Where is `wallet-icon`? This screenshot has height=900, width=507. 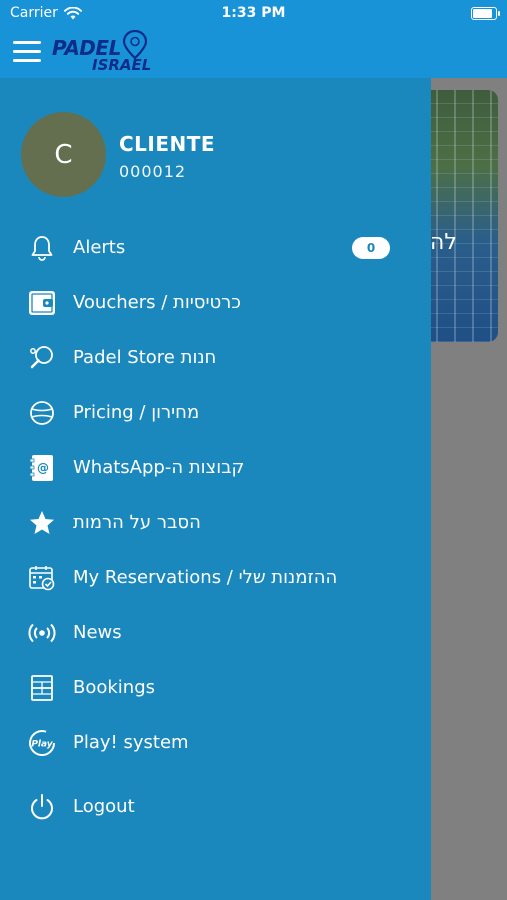
wallet-icon is located at coordinates (42, 303).